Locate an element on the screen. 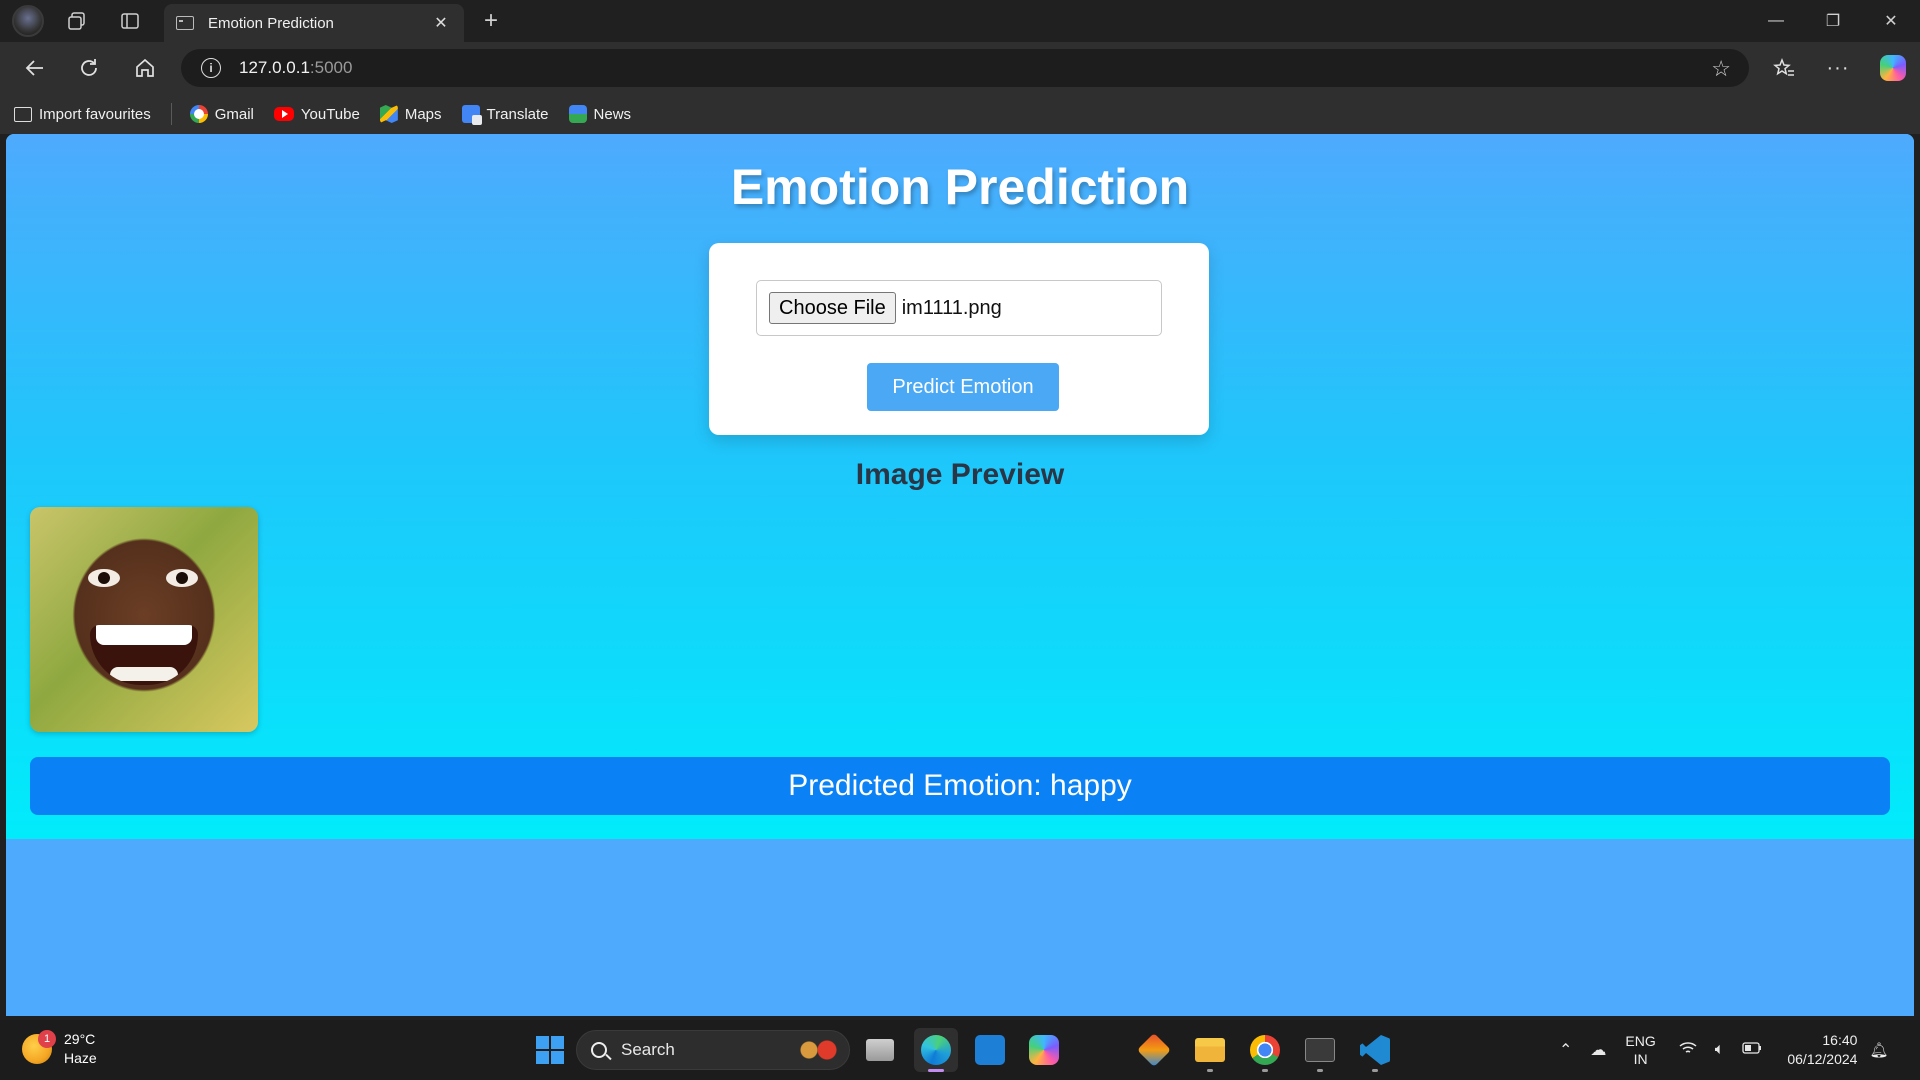 This screenshot has width=1920, height=1080. bookmark-translate: Translate is located at coordinates (505, 115).